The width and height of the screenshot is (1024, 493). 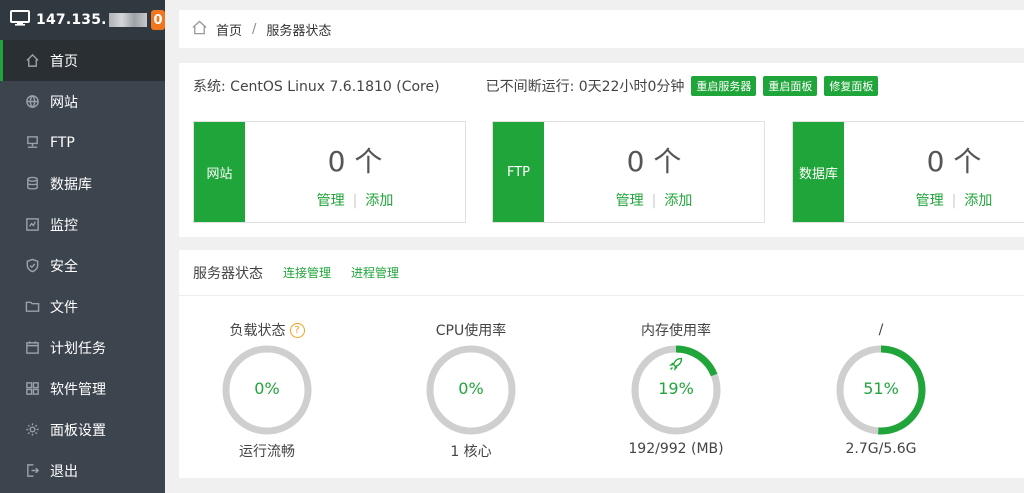 What do you see at coordinates (316, 87) in the screenshot?
I see `os-info: 系统: CentOS Linux 7.6.1810 (Core)` at bounding box center [316, 87].